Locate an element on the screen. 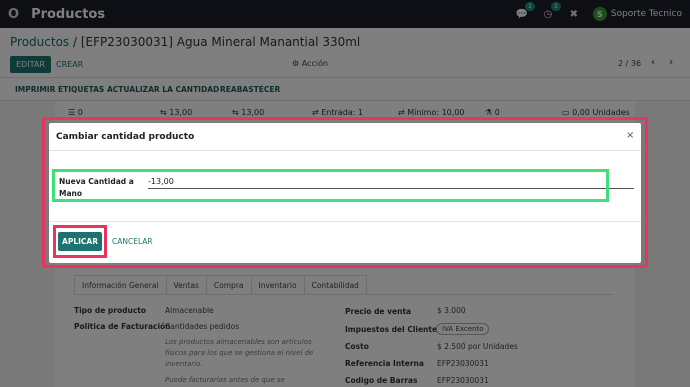  close-icon: × is located at coordinates (630, 135).